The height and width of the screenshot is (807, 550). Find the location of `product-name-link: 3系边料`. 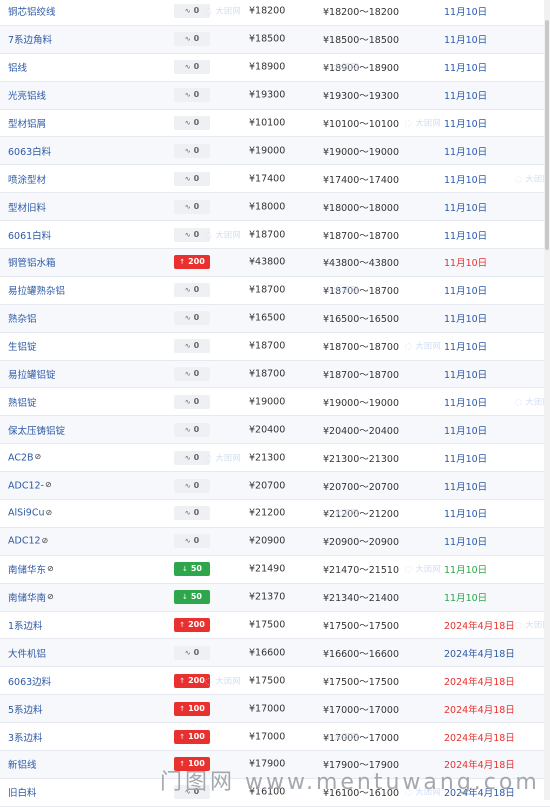

product-name-link: 3系边料 is located at coordinates (25, 737).